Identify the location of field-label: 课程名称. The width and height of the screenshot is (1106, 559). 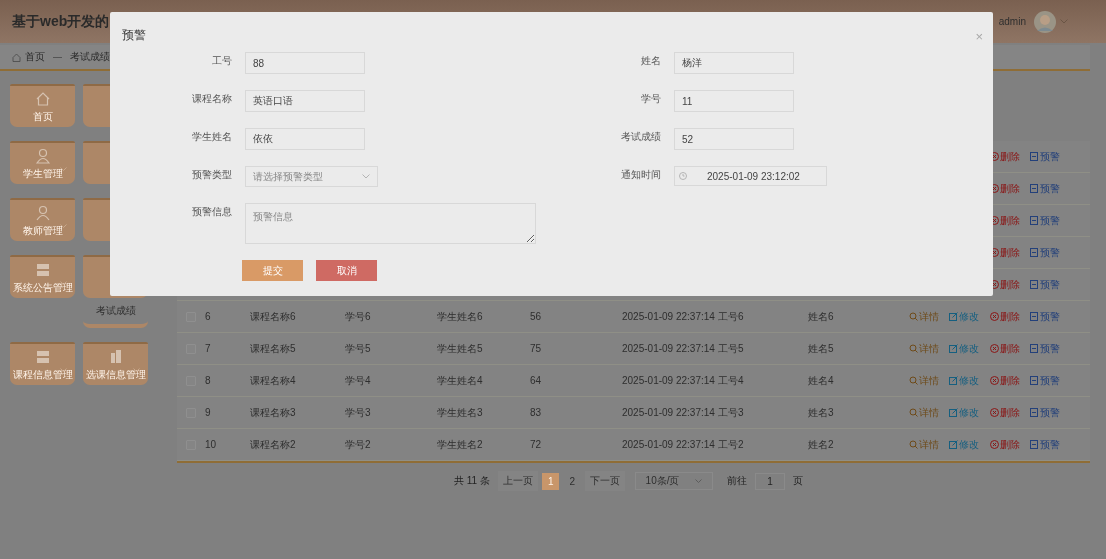
(212, 99).